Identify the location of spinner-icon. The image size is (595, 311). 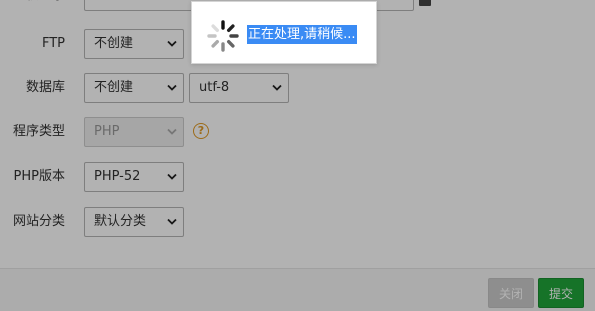
(223, 36).